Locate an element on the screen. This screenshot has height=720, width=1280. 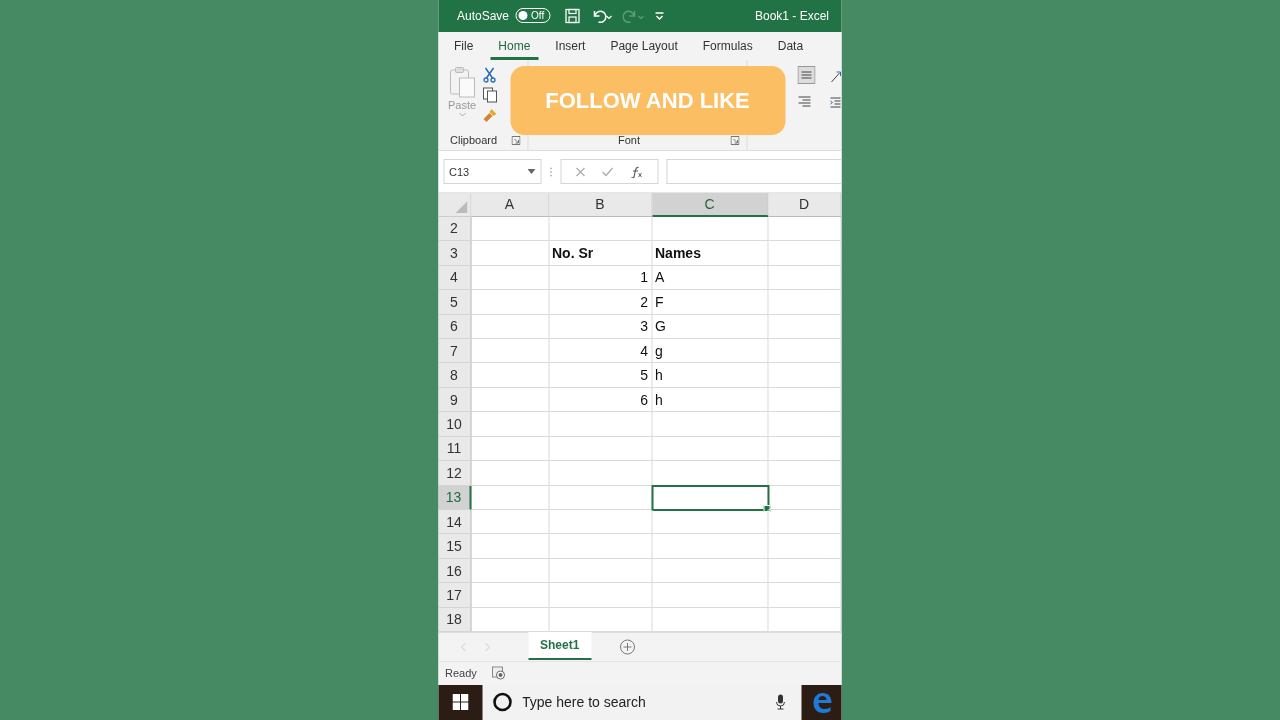
row-header: 5 is located at coordinates (454, 302).